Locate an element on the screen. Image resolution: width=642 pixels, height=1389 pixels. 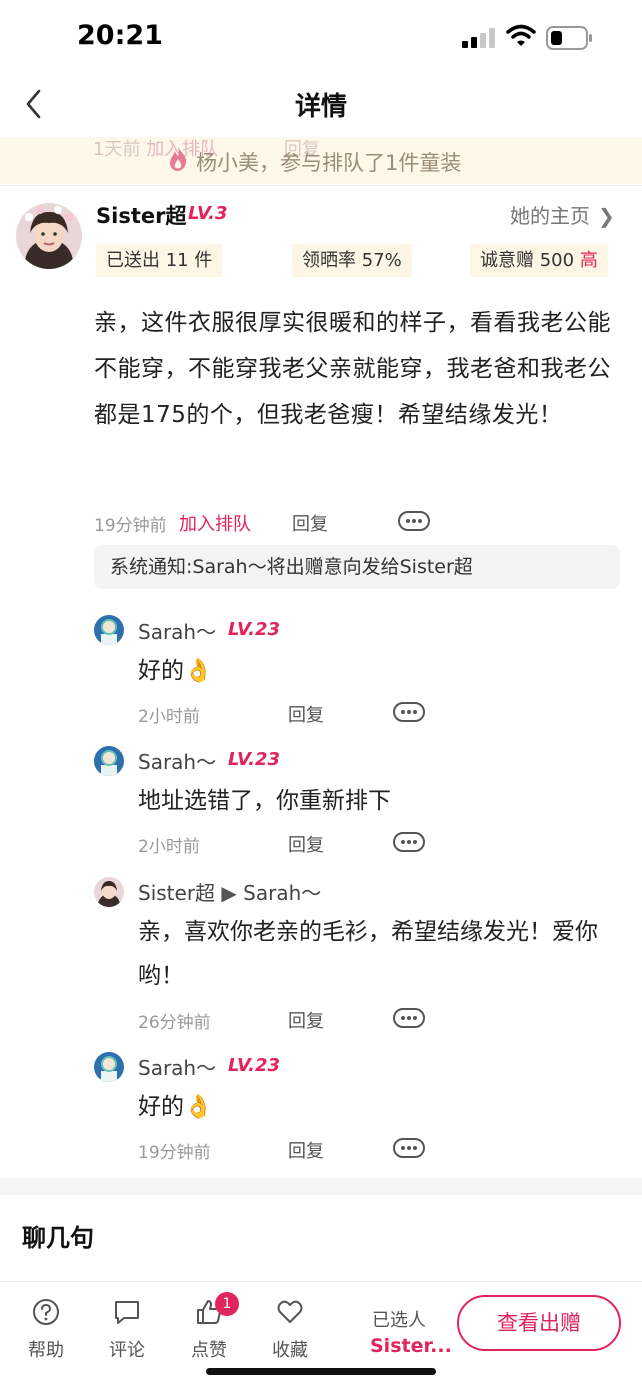
tab-favorite: 收藏 is located at coordinates (290, 1330).